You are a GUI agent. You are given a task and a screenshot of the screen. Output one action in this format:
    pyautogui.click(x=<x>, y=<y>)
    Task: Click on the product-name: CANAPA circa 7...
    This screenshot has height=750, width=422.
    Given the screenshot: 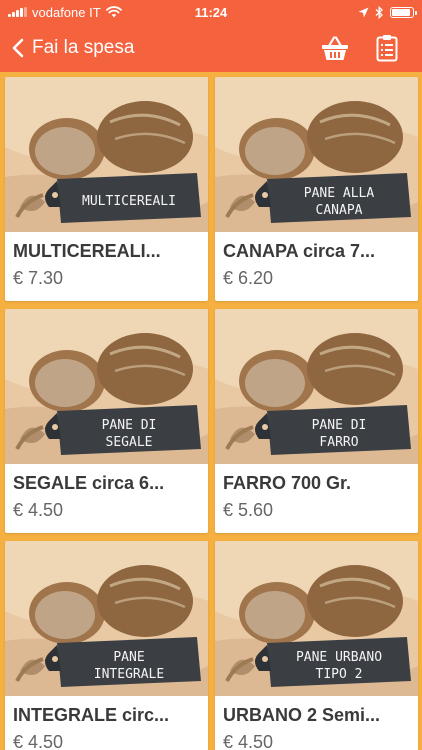 What is the action you would take?
    pyautogui.click(x=299, y=251)
    